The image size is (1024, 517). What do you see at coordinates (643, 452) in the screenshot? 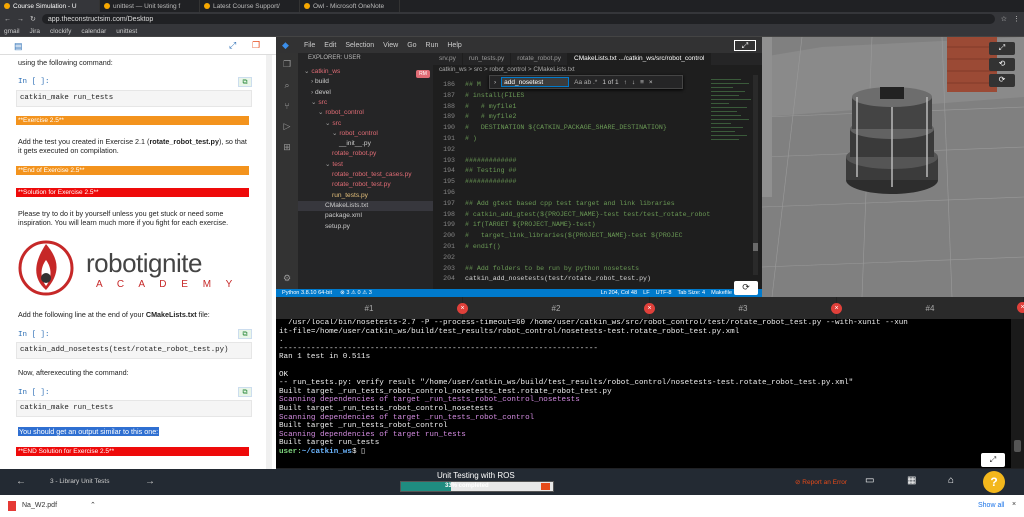
I see `terminal-prompt: user:~/catkin_ws$ ▯` at bounding box center [643, 452].